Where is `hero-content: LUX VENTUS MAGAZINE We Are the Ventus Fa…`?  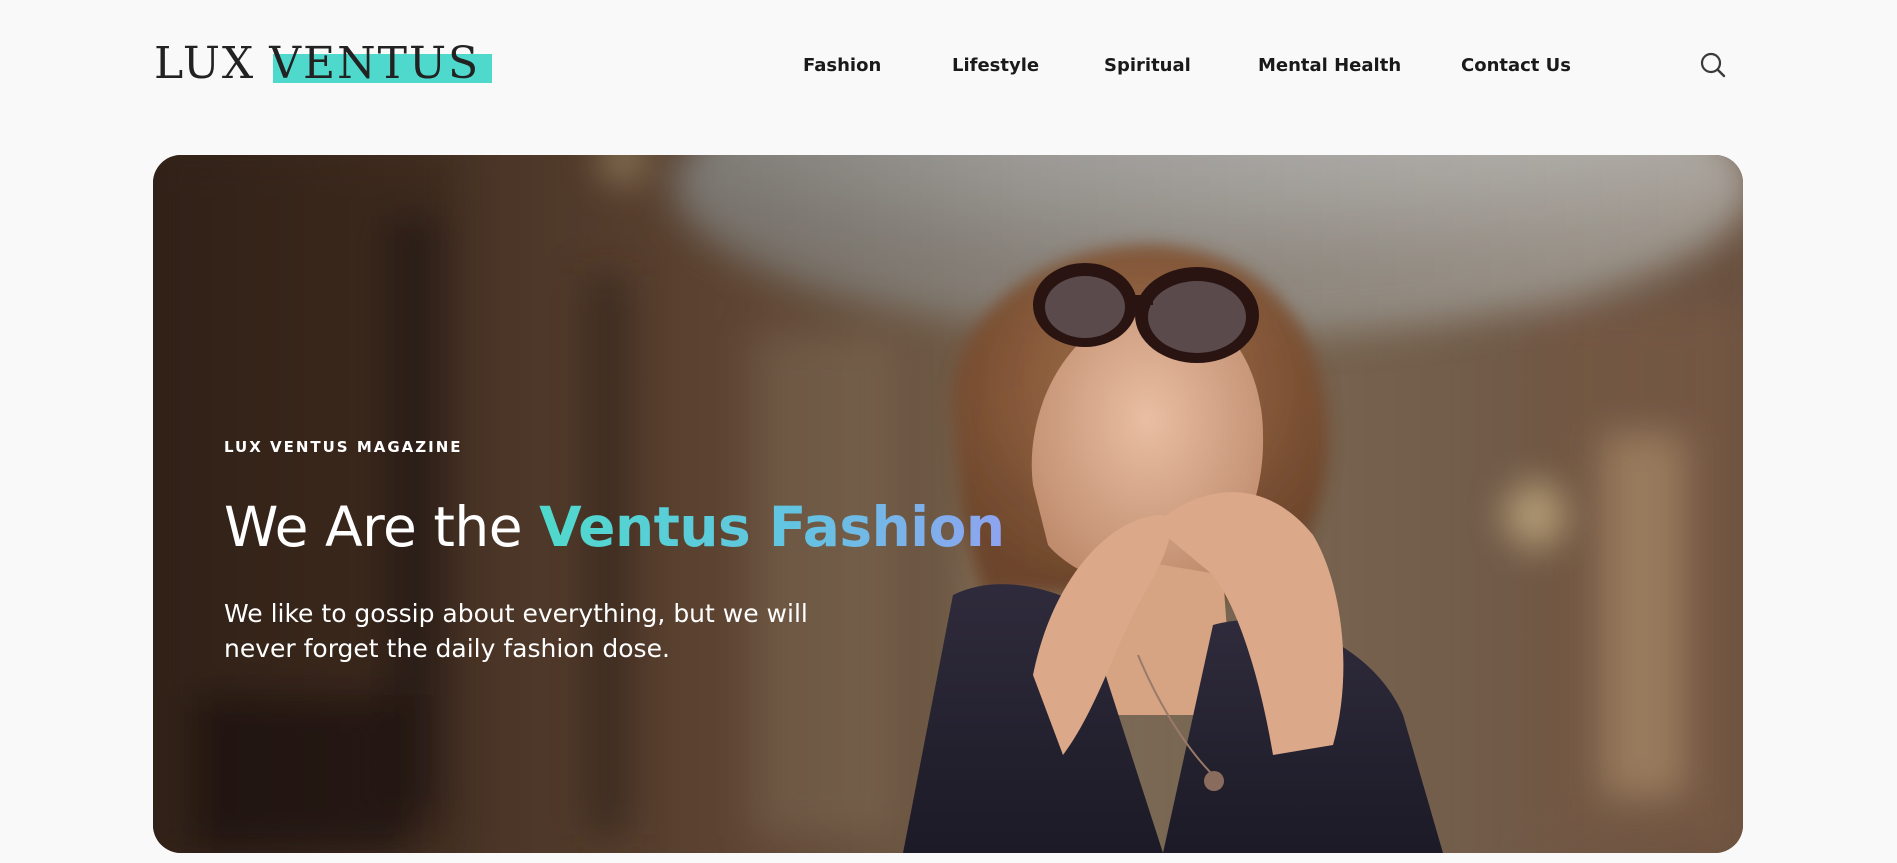 hero-content: LUX VENTUS MAGAZINE We Are the Ventus Fa… is located at coordinates (674, 552).